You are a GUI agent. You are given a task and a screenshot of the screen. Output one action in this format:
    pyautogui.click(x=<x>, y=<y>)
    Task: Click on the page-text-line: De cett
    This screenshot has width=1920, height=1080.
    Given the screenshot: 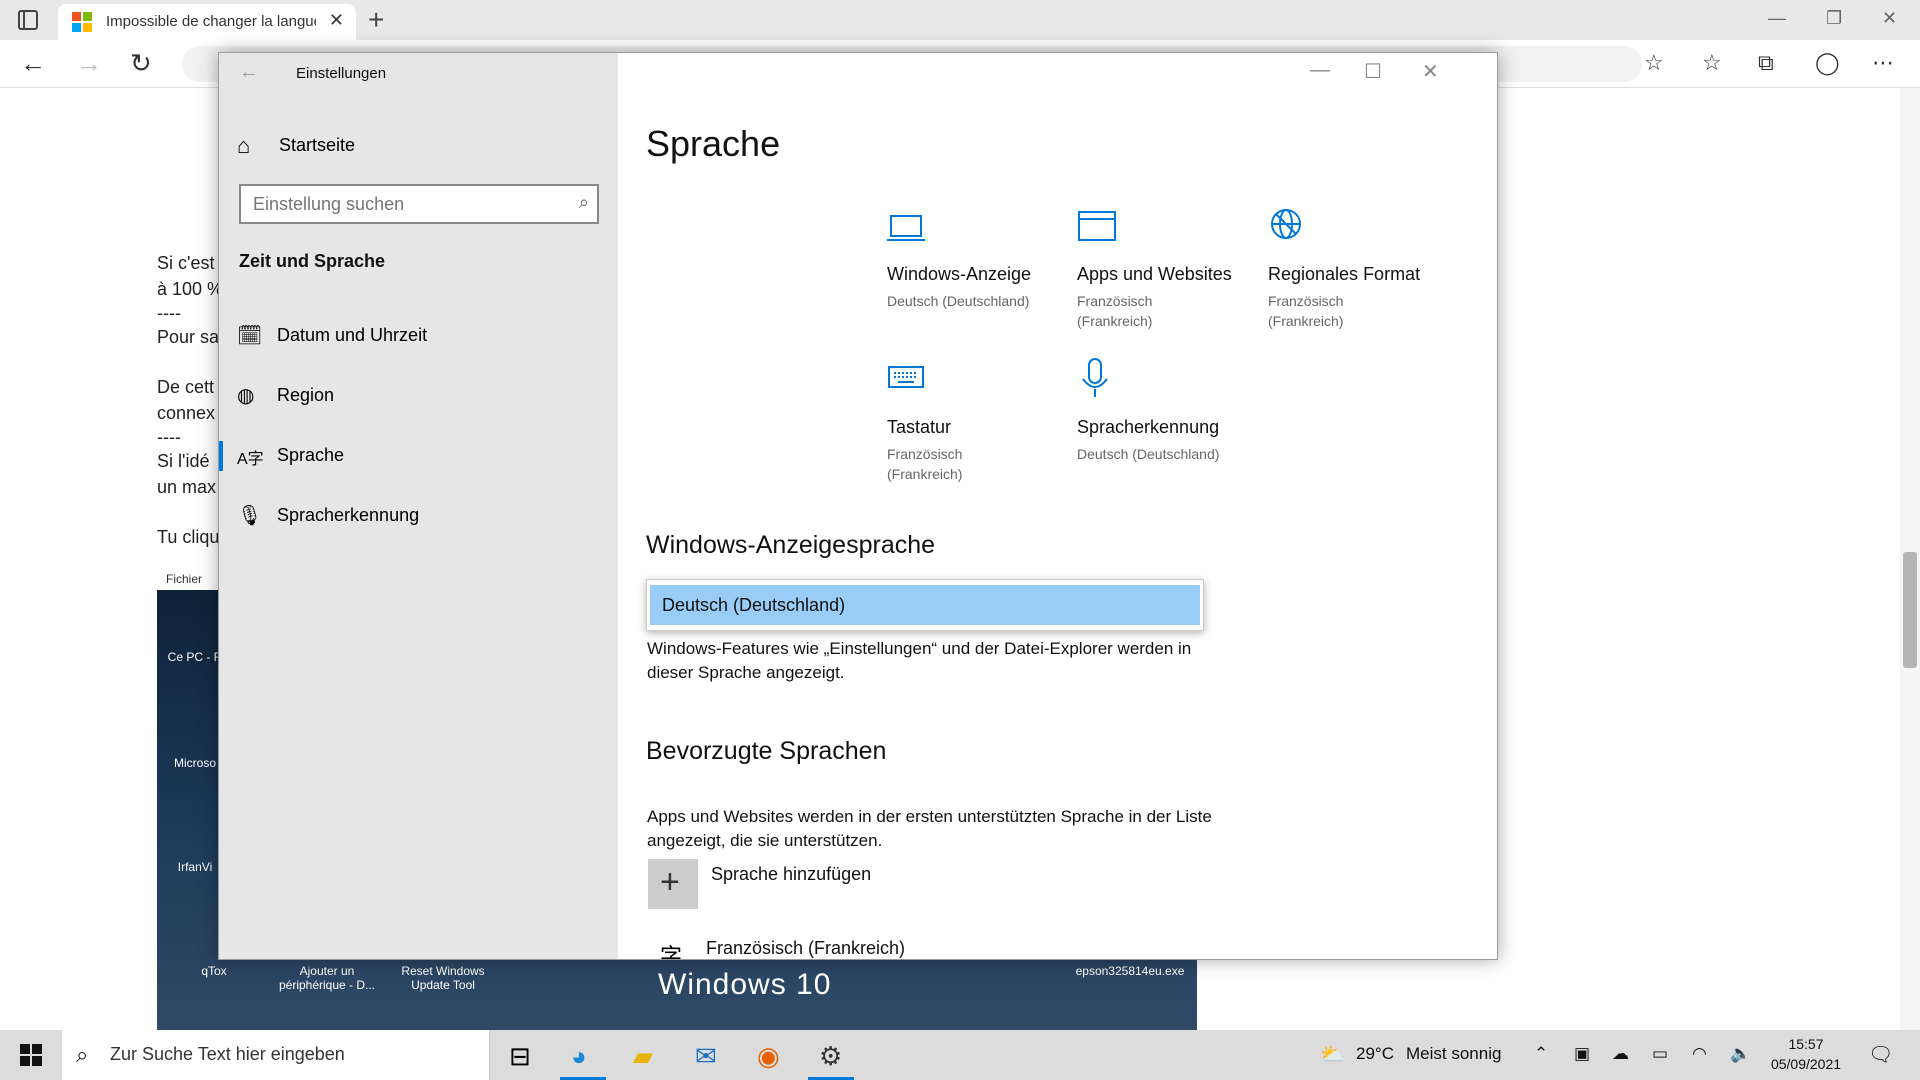 What is the action you would take?
    pyautogui.click(x=186, y=387)
    